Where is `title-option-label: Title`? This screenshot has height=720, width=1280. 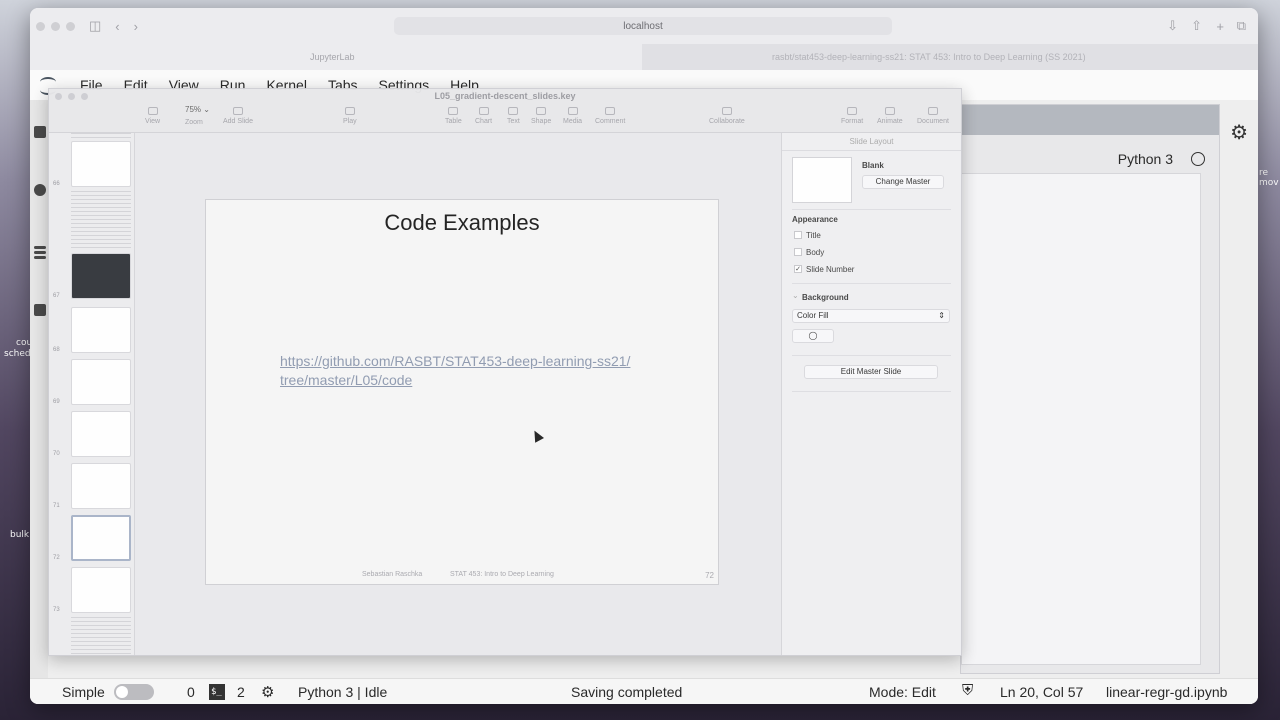
title-option-label: Title is located at coordinates (813, 235).